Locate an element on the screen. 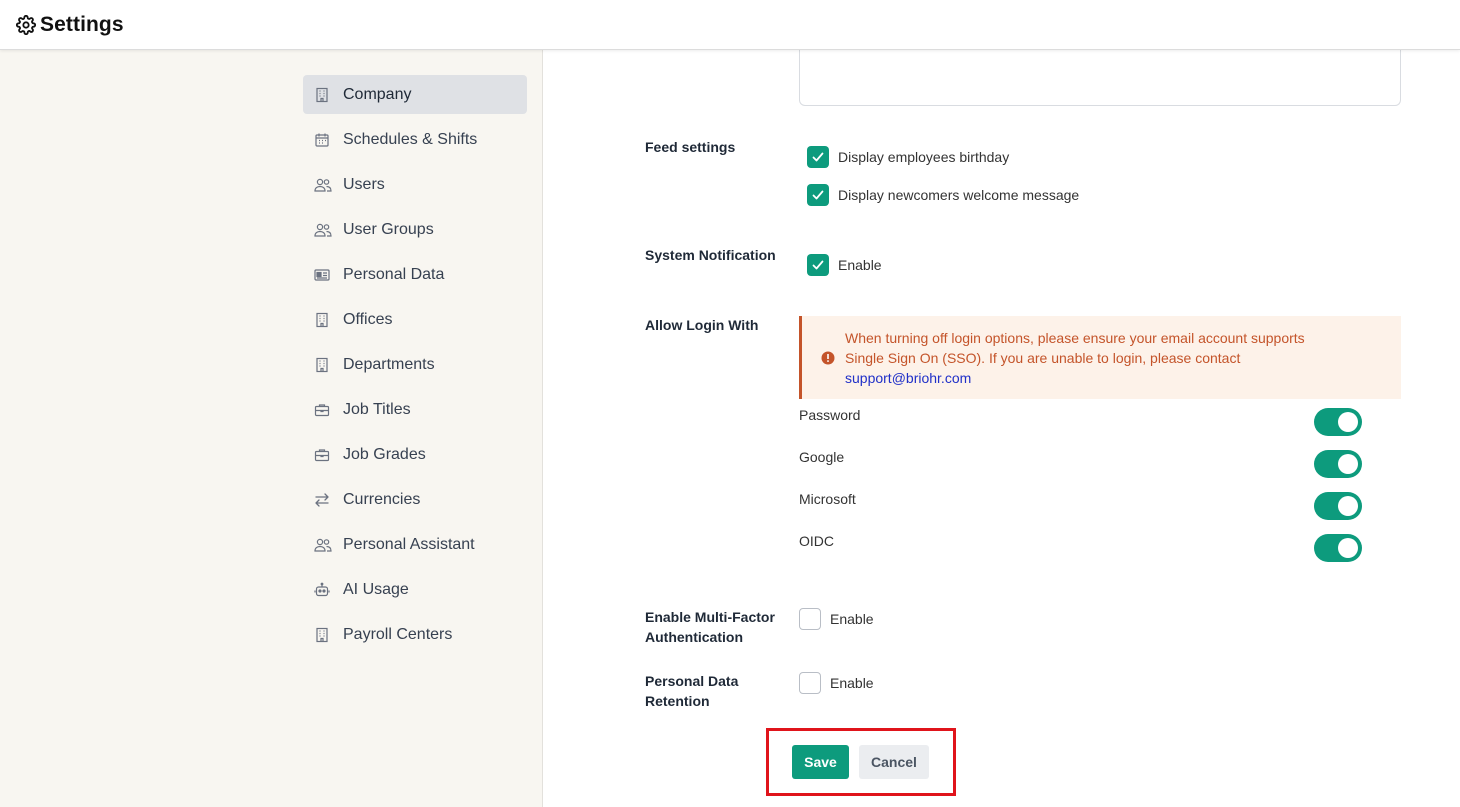  sidebar-item-company: Company is located at coordinates (415, 94).